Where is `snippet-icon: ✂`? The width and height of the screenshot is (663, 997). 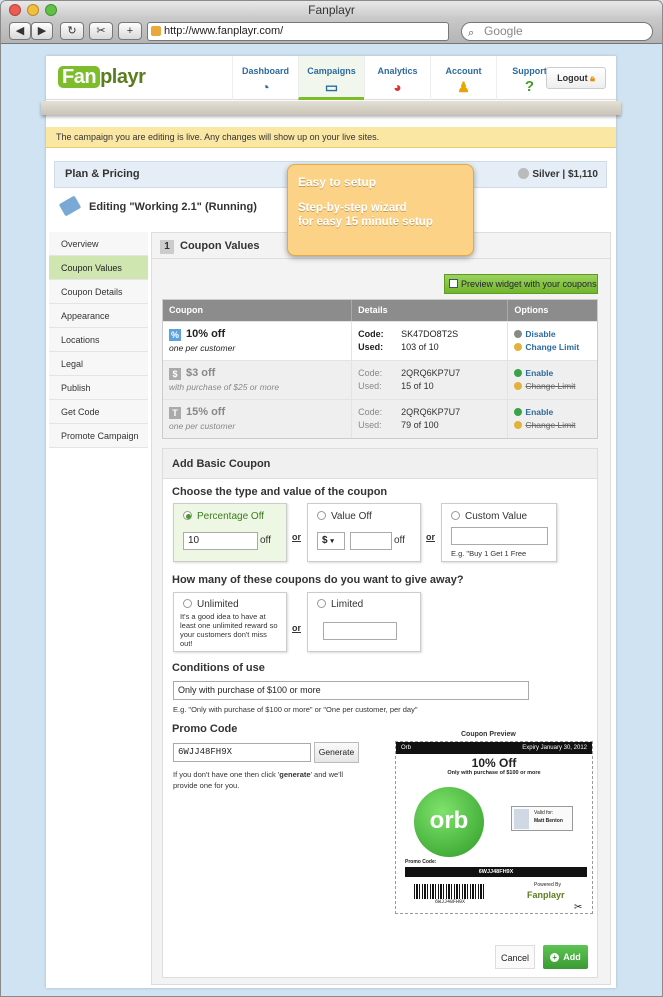 snippet-icon: ✂ is located at coordinates (101, 31).